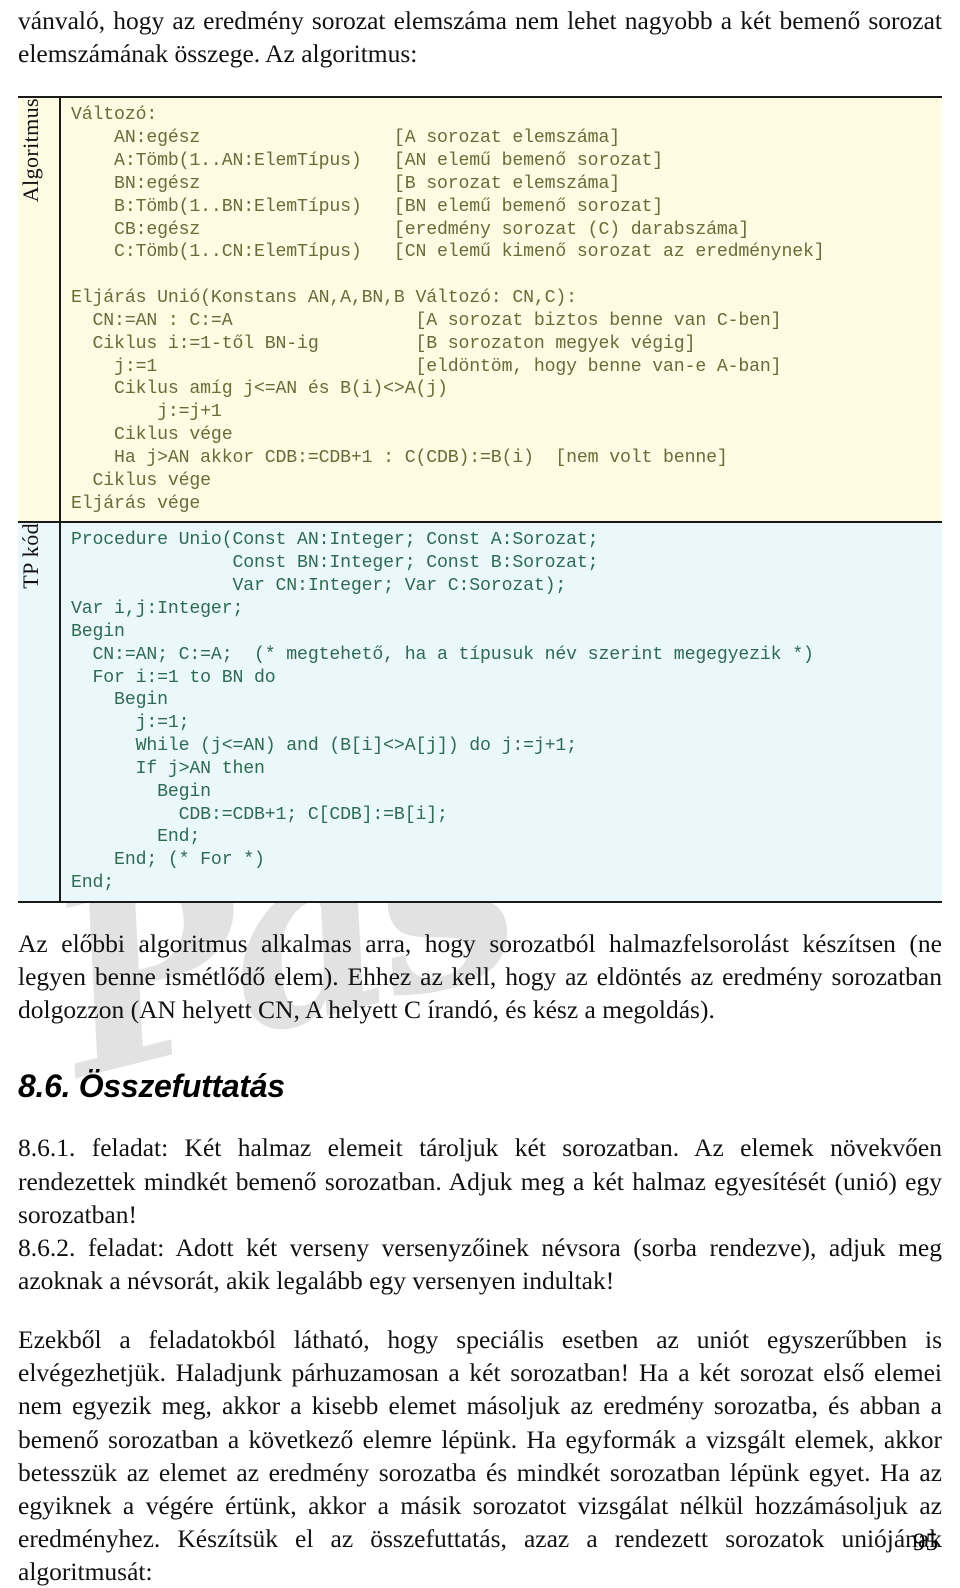 Image resolution: width=960 pixels, height=1588 pixels. Describe the element at coordinates (39, 711) in the screenshot. I see `row-label-cell-tp: TP kód` at that location.